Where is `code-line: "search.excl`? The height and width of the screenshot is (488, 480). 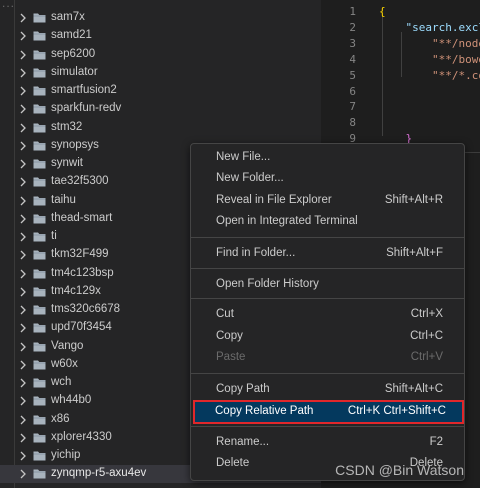
code-line: "search.excl is located at coordinates (429, 27).